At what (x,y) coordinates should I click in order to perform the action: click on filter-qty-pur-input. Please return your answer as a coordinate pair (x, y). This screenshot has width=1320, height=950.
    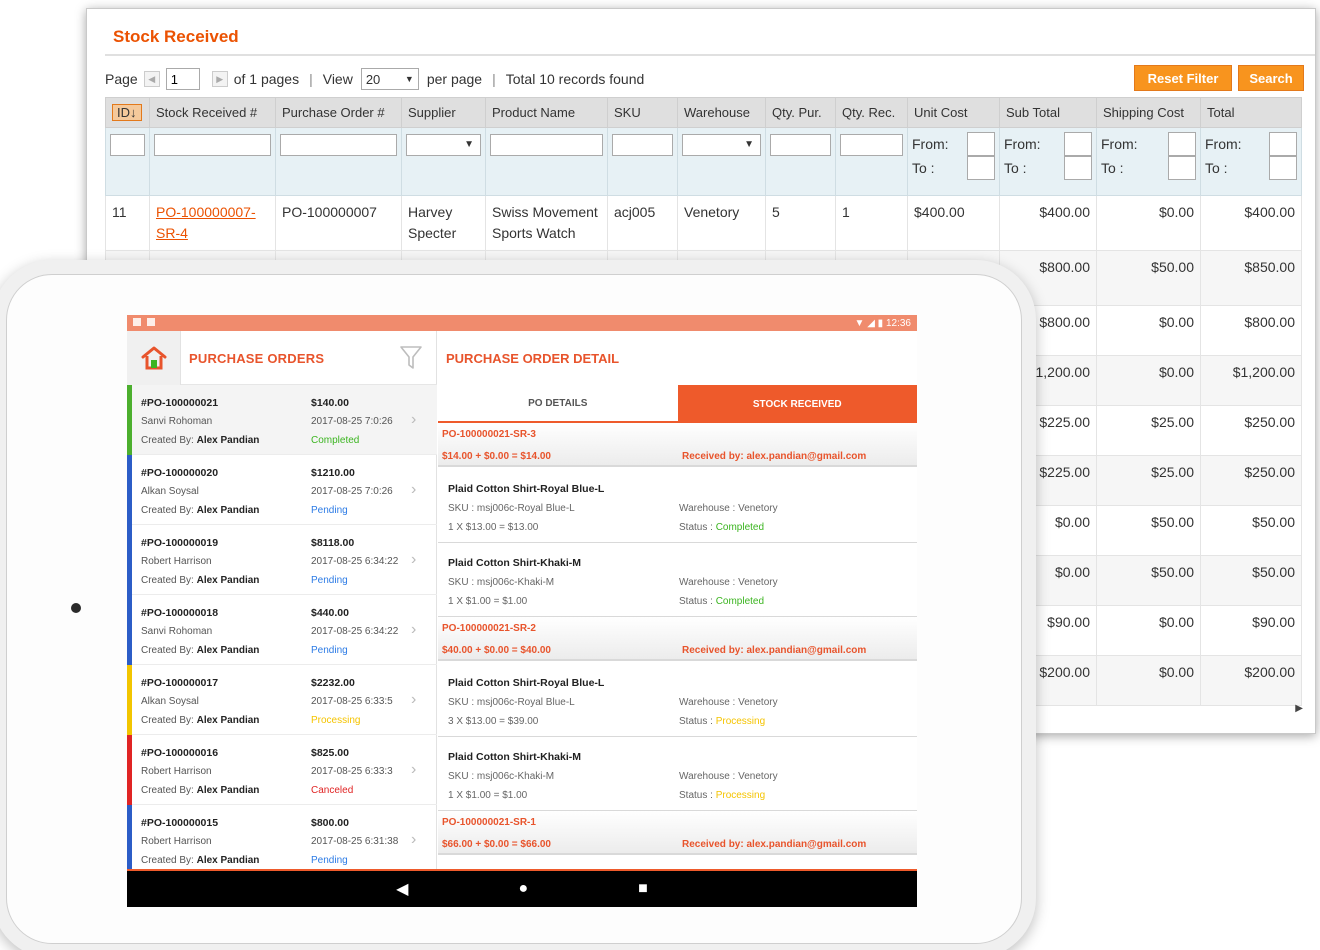
    Looking at the image, I should click on (800, 145).